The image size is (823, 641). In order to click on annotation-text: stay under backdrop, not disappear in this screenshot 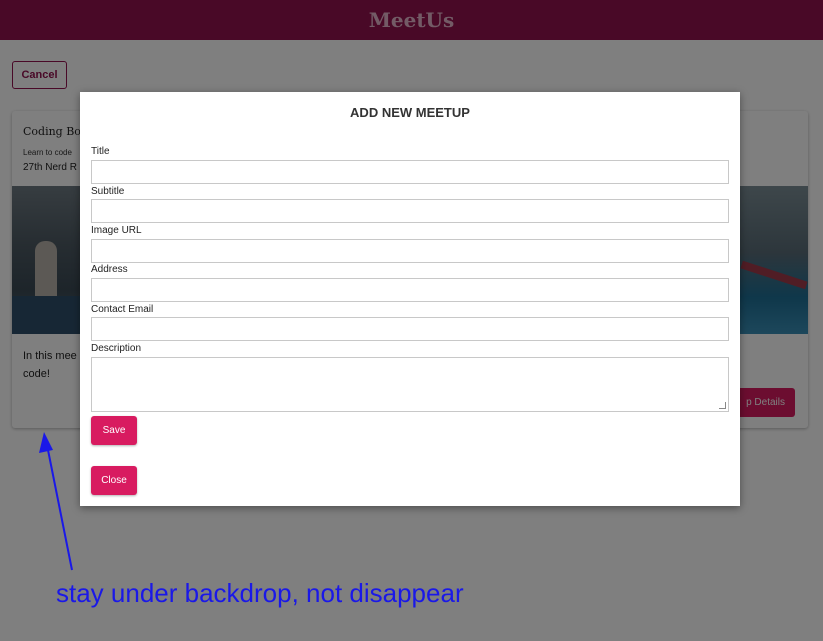, I will do `click(260, 593)`.